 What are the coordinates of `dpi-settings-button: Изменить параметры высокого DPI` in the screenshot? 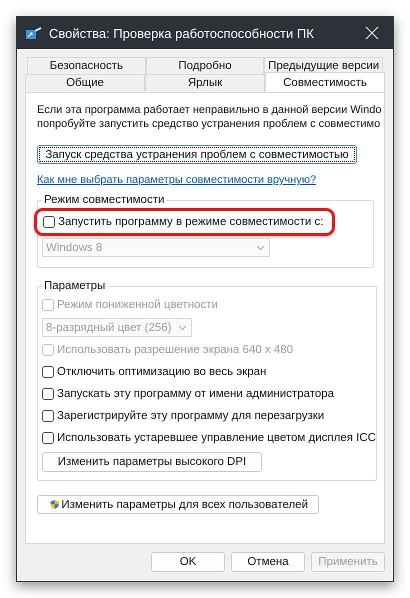 It's located at (152, 462).